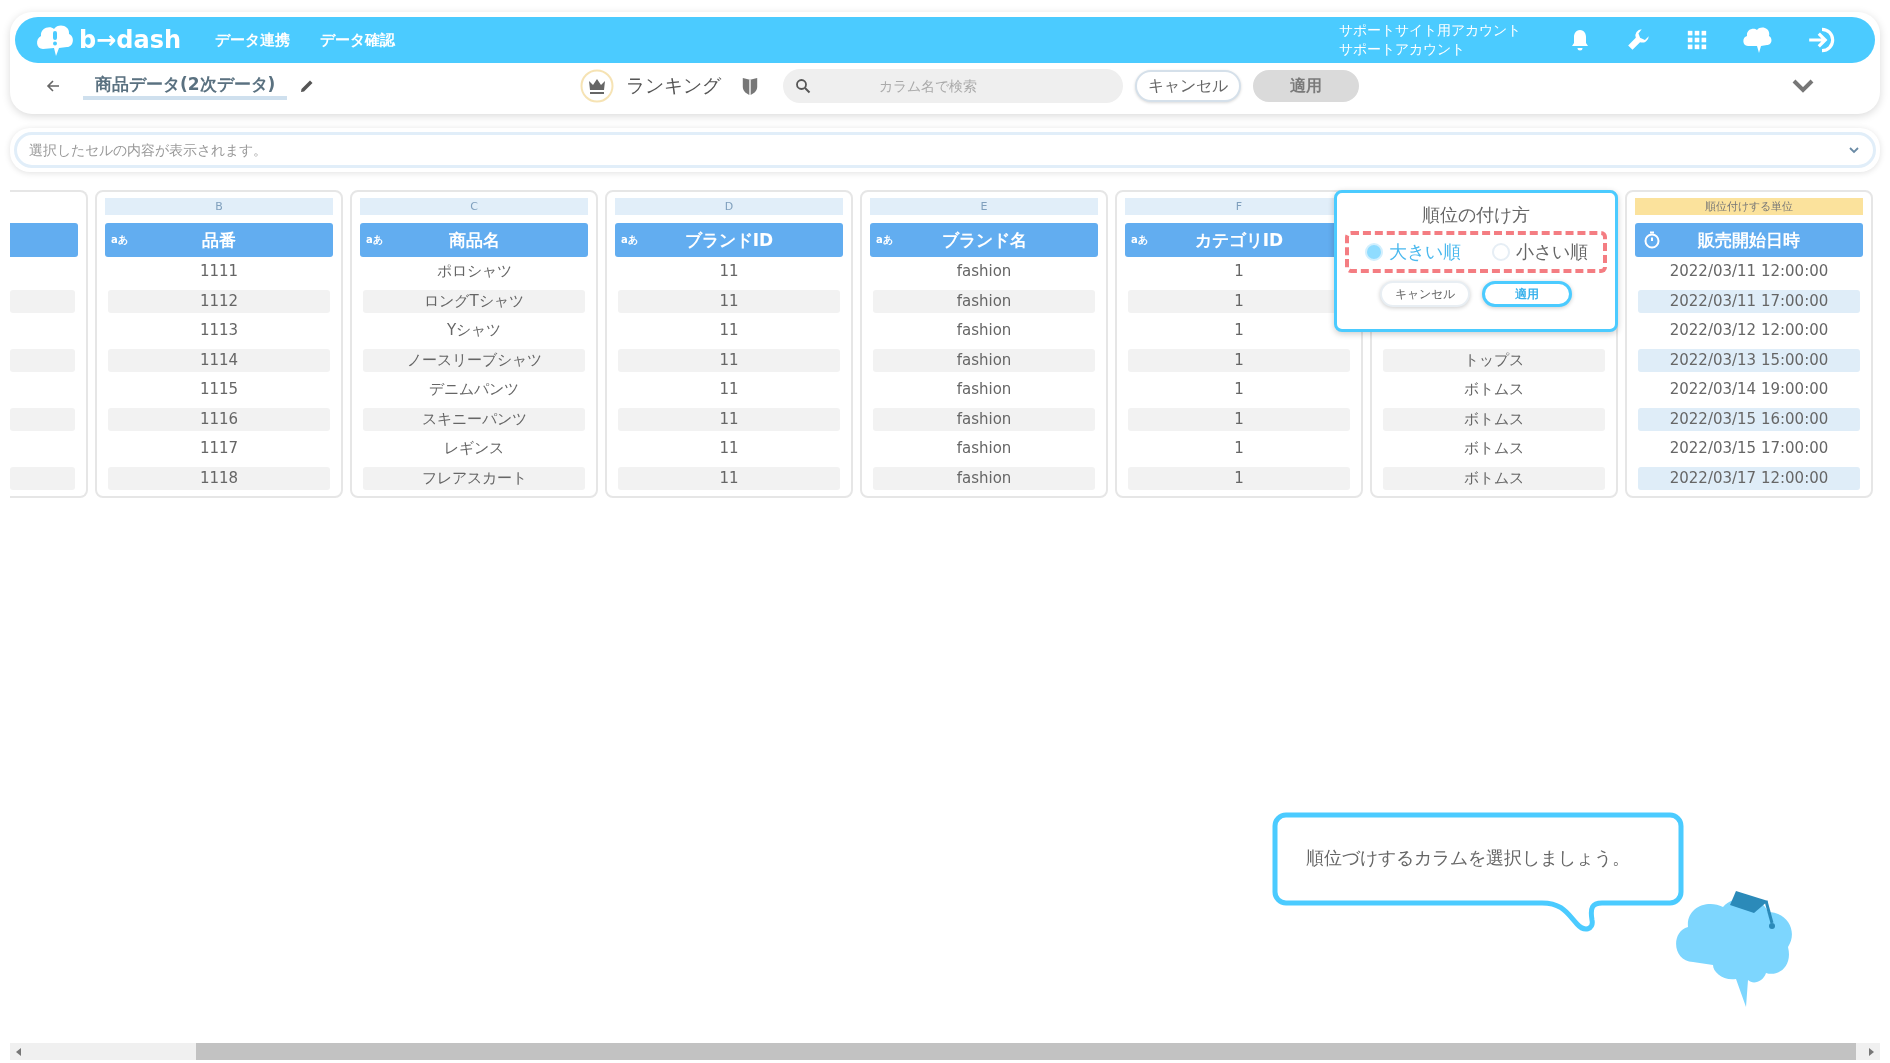  What do you see at coordinates (1652, 240) in the screenshot?
I see `timer-icon` at bounding box center [1652, 240].